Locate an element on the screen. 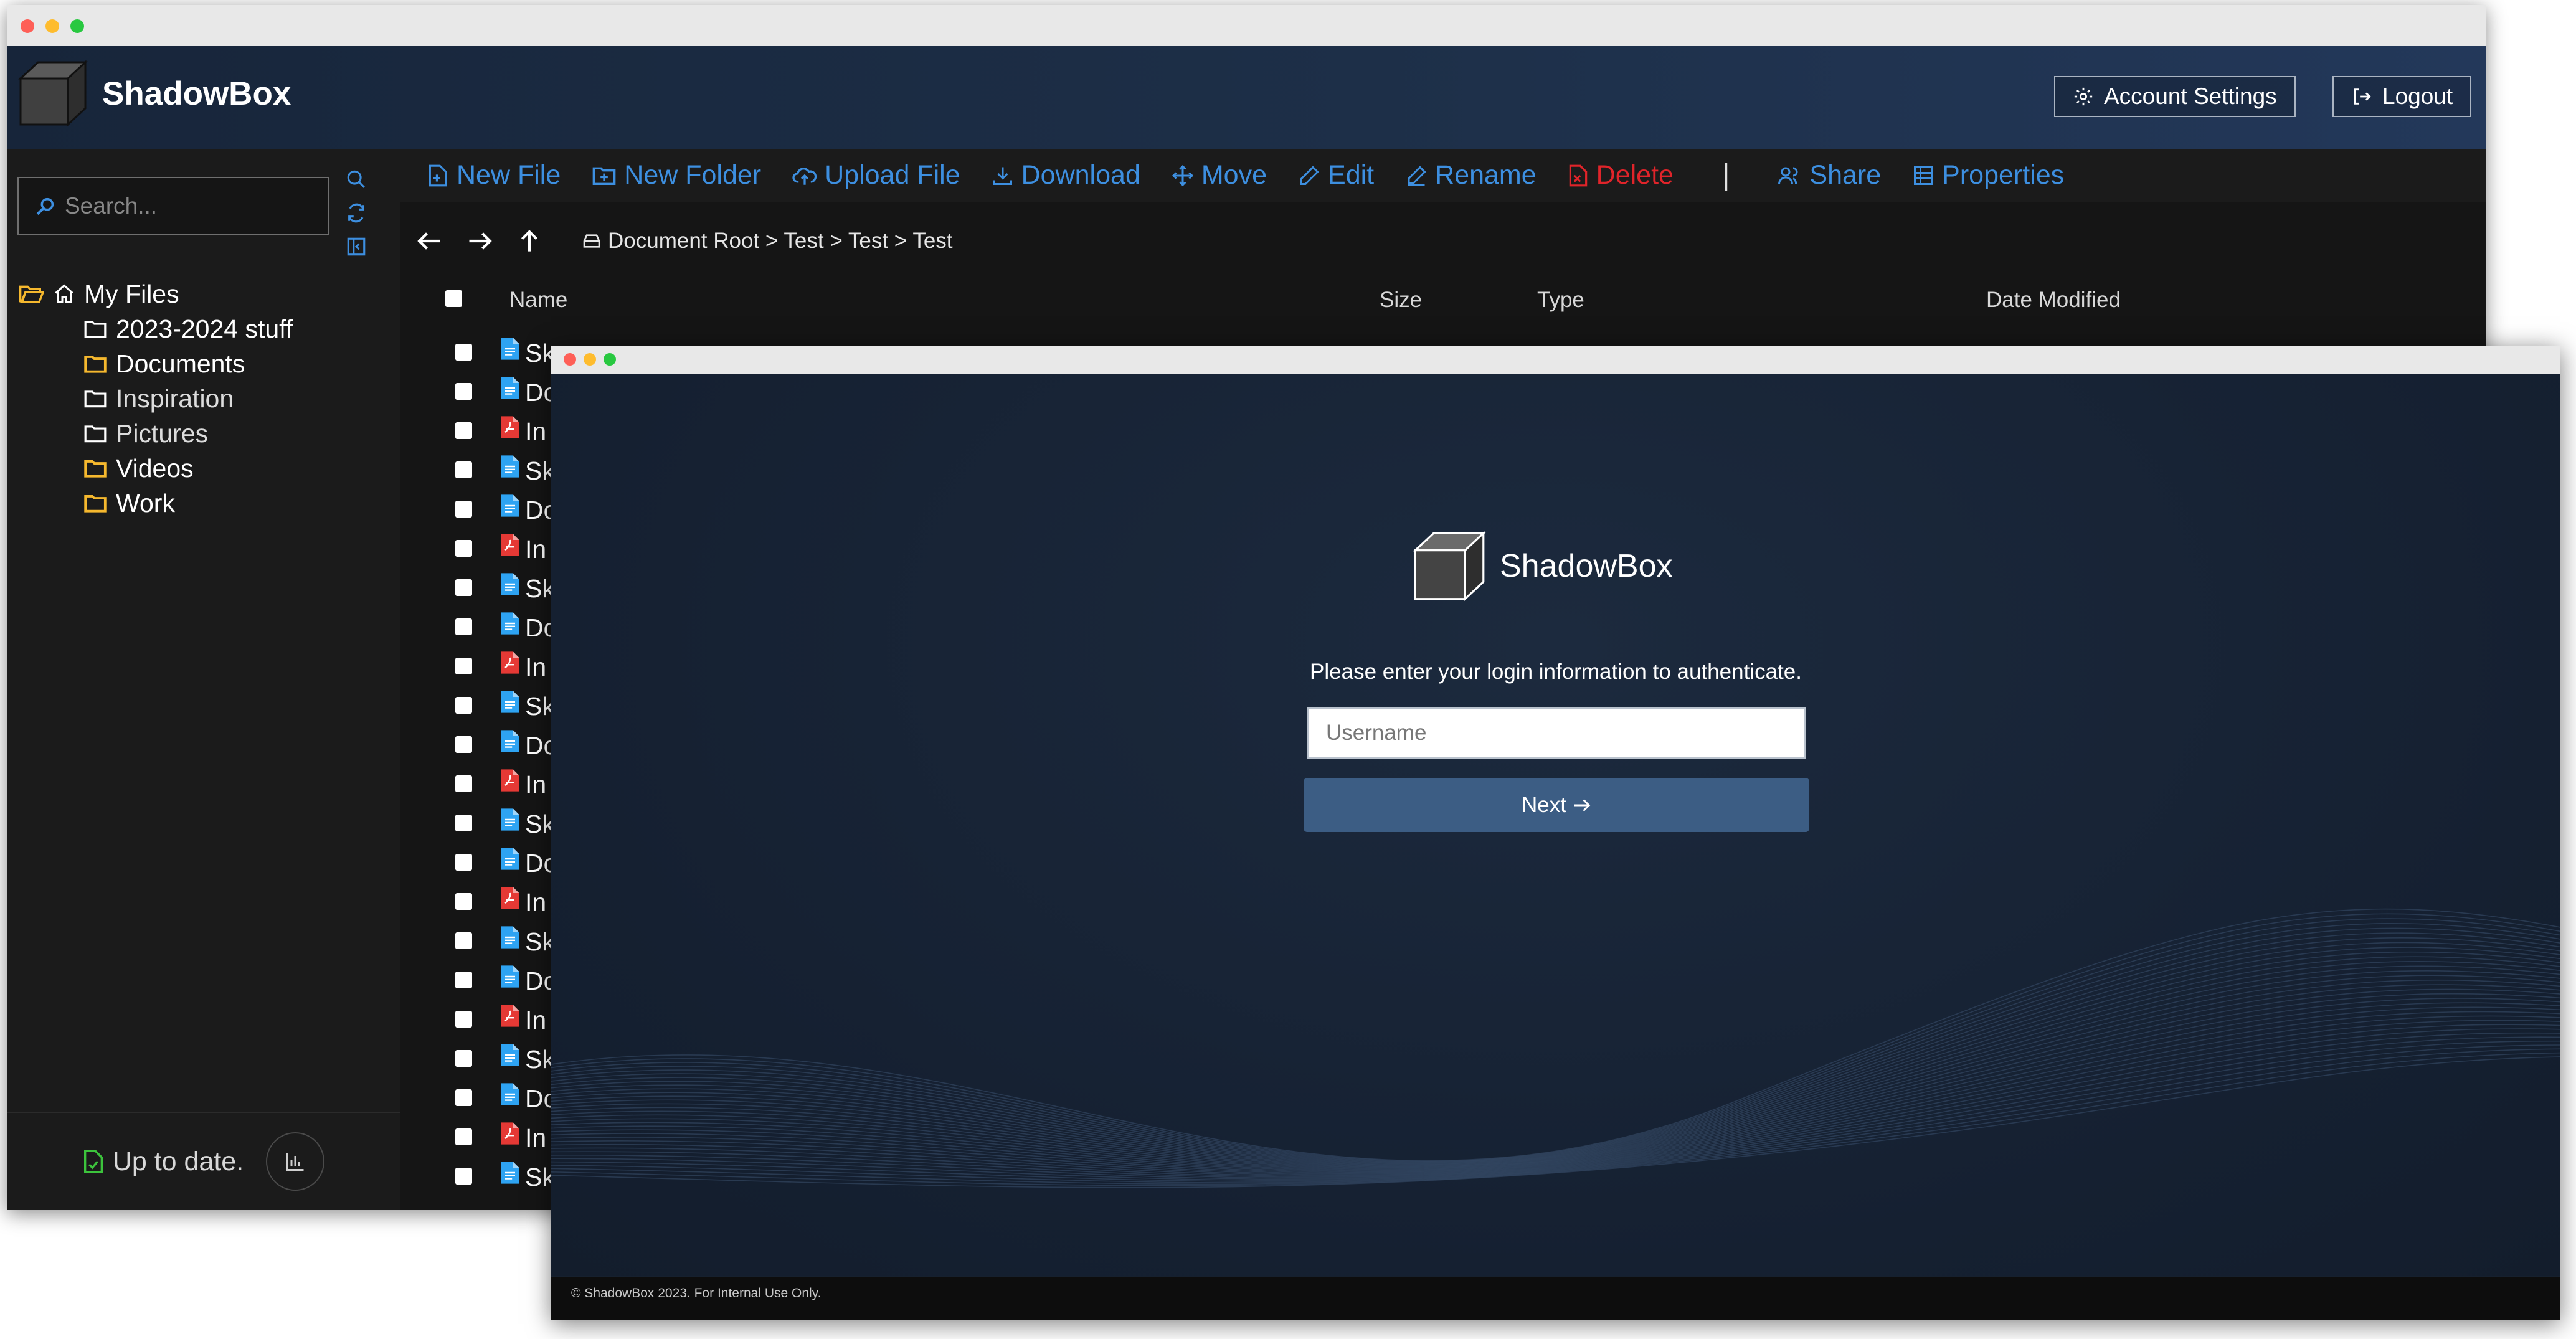  column-type: Type is located at coordinates (1560, 301).